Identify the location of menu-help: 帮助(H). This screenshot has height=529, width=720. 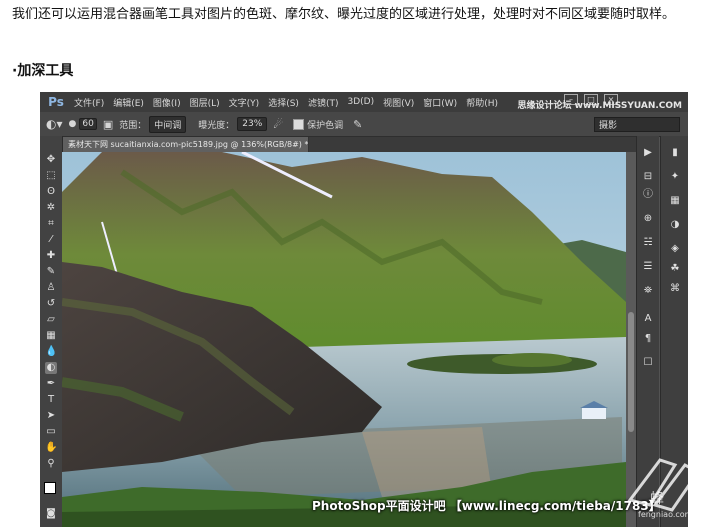
(482, 102).